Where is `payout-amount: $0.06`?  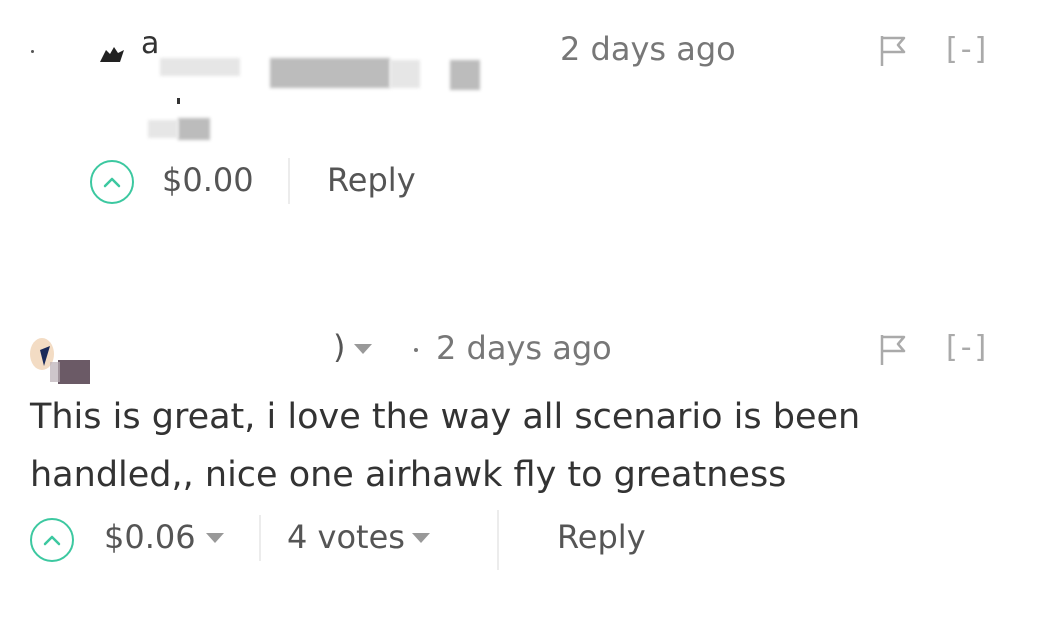 payout-amount: $0.06 is located at coordinates (150, 537).